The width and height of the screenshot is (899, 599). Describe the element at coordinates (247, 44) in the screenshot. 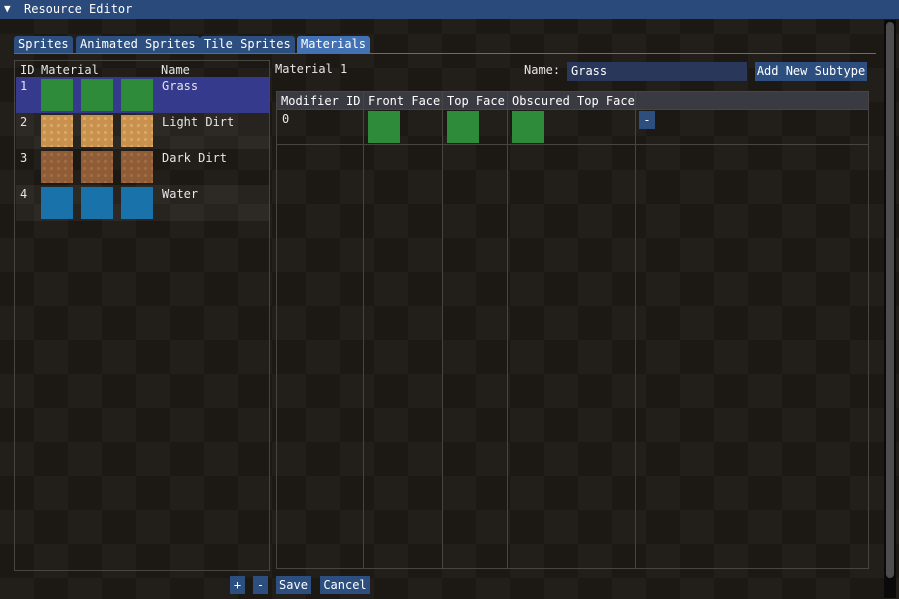

I see `tab-tile-sprites: Tile Sprites` at that location.